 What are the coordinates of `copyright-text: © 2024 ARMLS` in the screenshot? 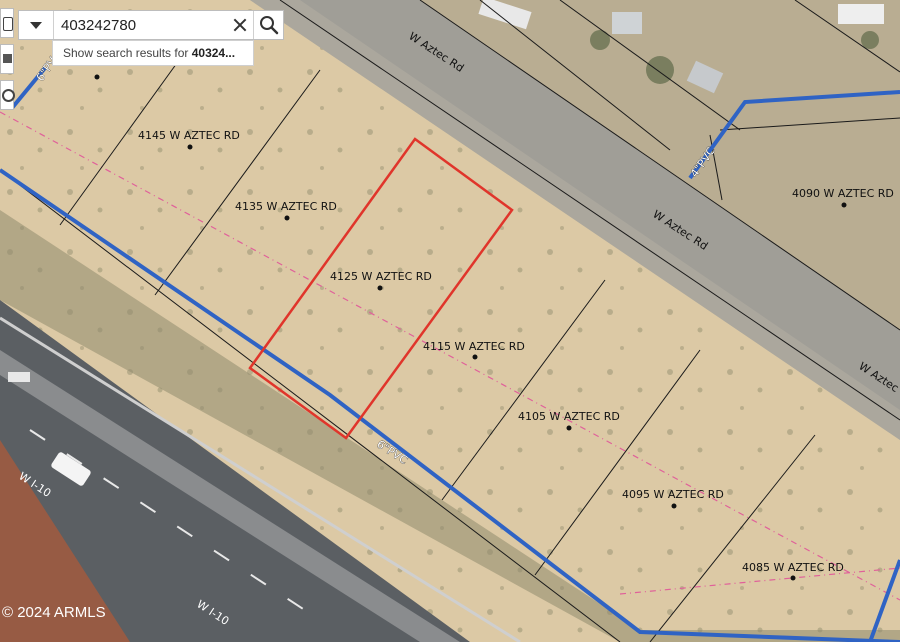 It's located at (54, 612).